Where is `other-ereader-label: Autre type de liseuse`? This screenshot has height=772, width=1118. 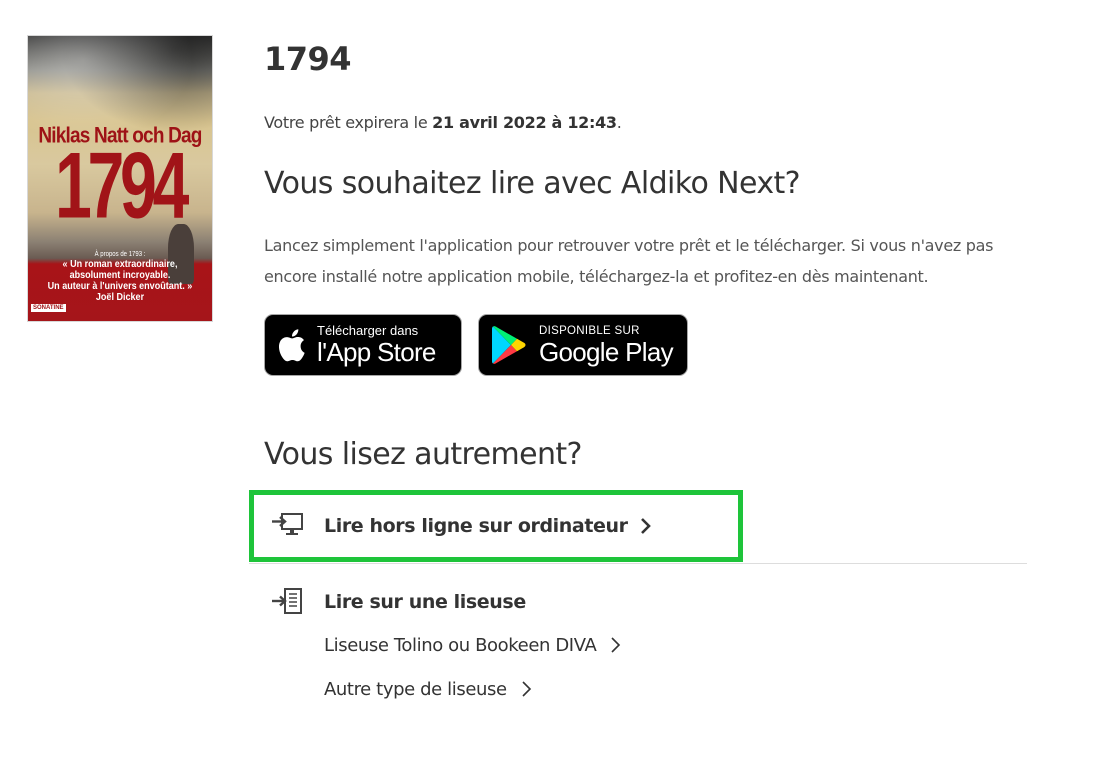
other-ereader-label: Autre type de liseuse is located at coordinates (415, 689).